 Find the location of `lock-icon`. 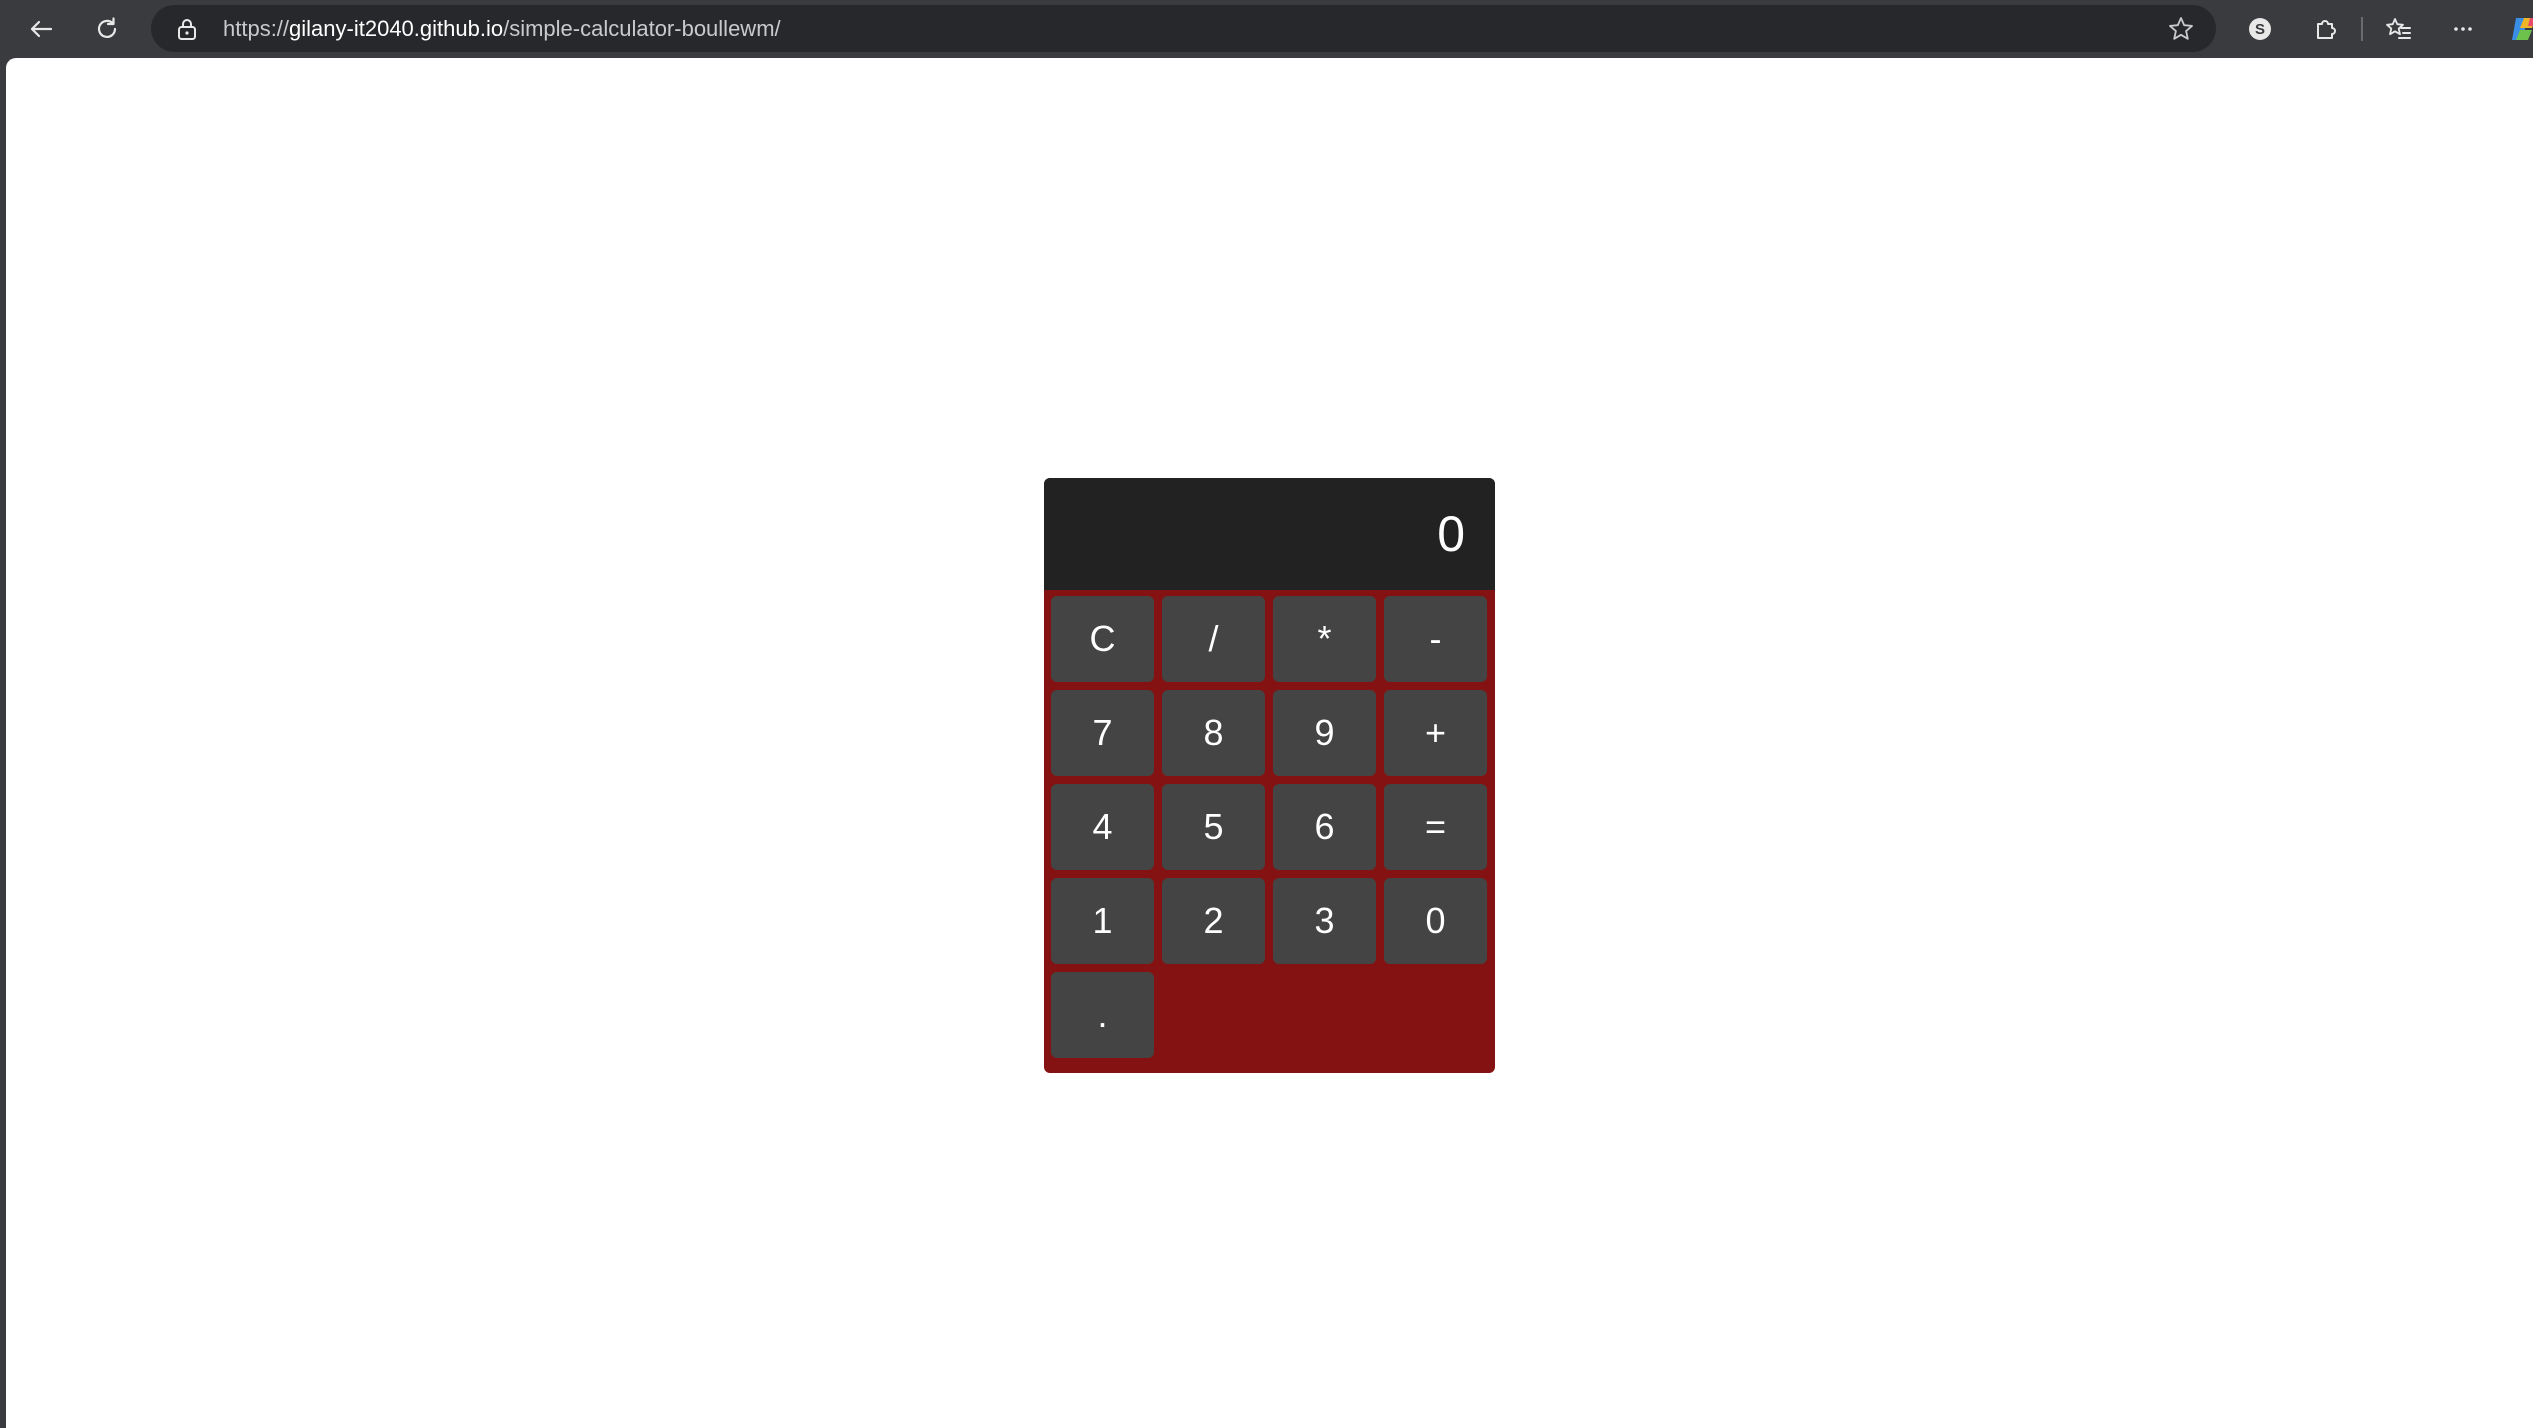

lock-icon is located at coordinates (187, 29).